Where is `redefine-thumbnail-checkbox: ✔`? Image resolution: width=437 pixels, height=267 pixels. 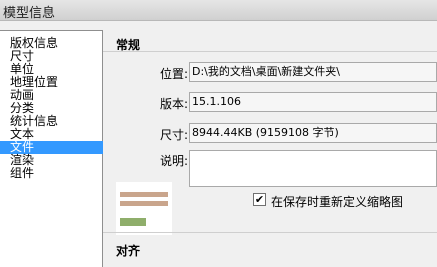
redefine-thumbnail-checkbox: ✔ is located at coordinates (259, 199).